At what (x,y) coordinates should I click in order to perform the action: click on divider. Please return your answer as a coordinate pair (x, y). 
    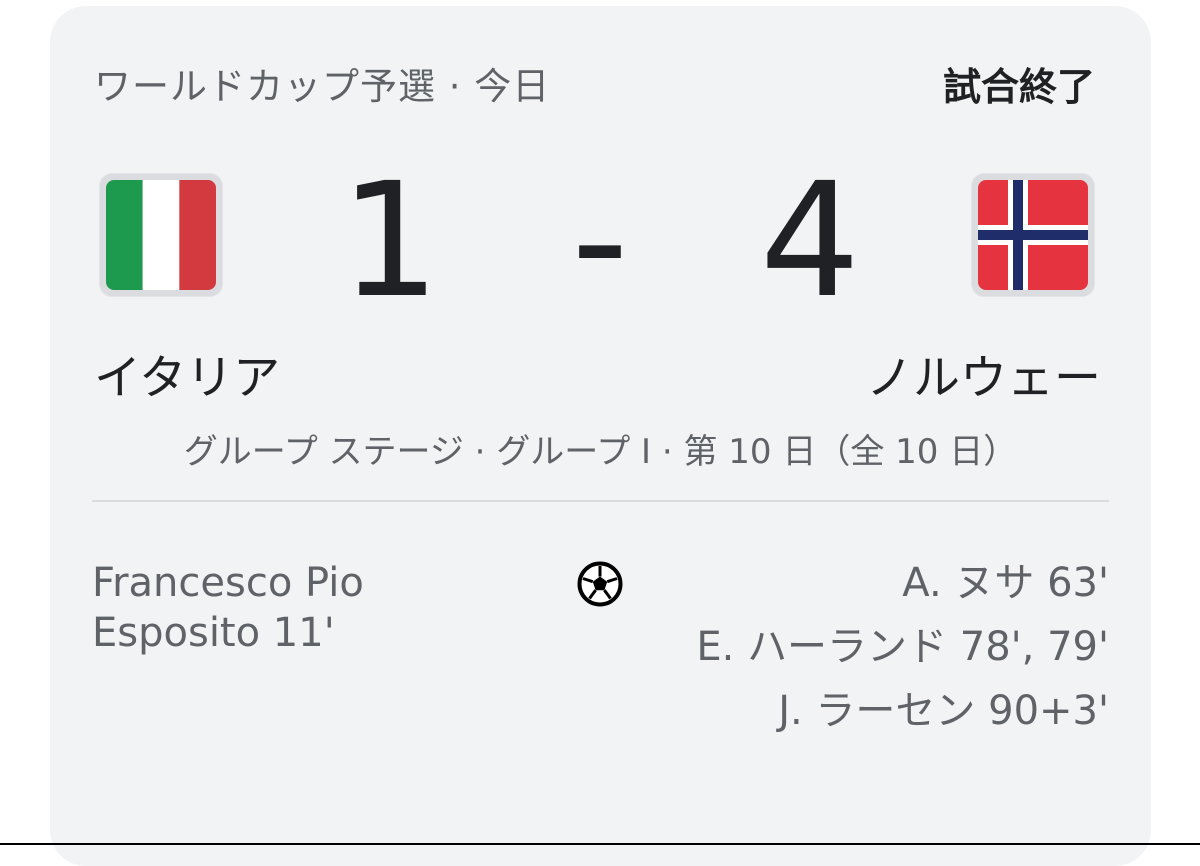
    Looking at the image, I should click on (600, 501).